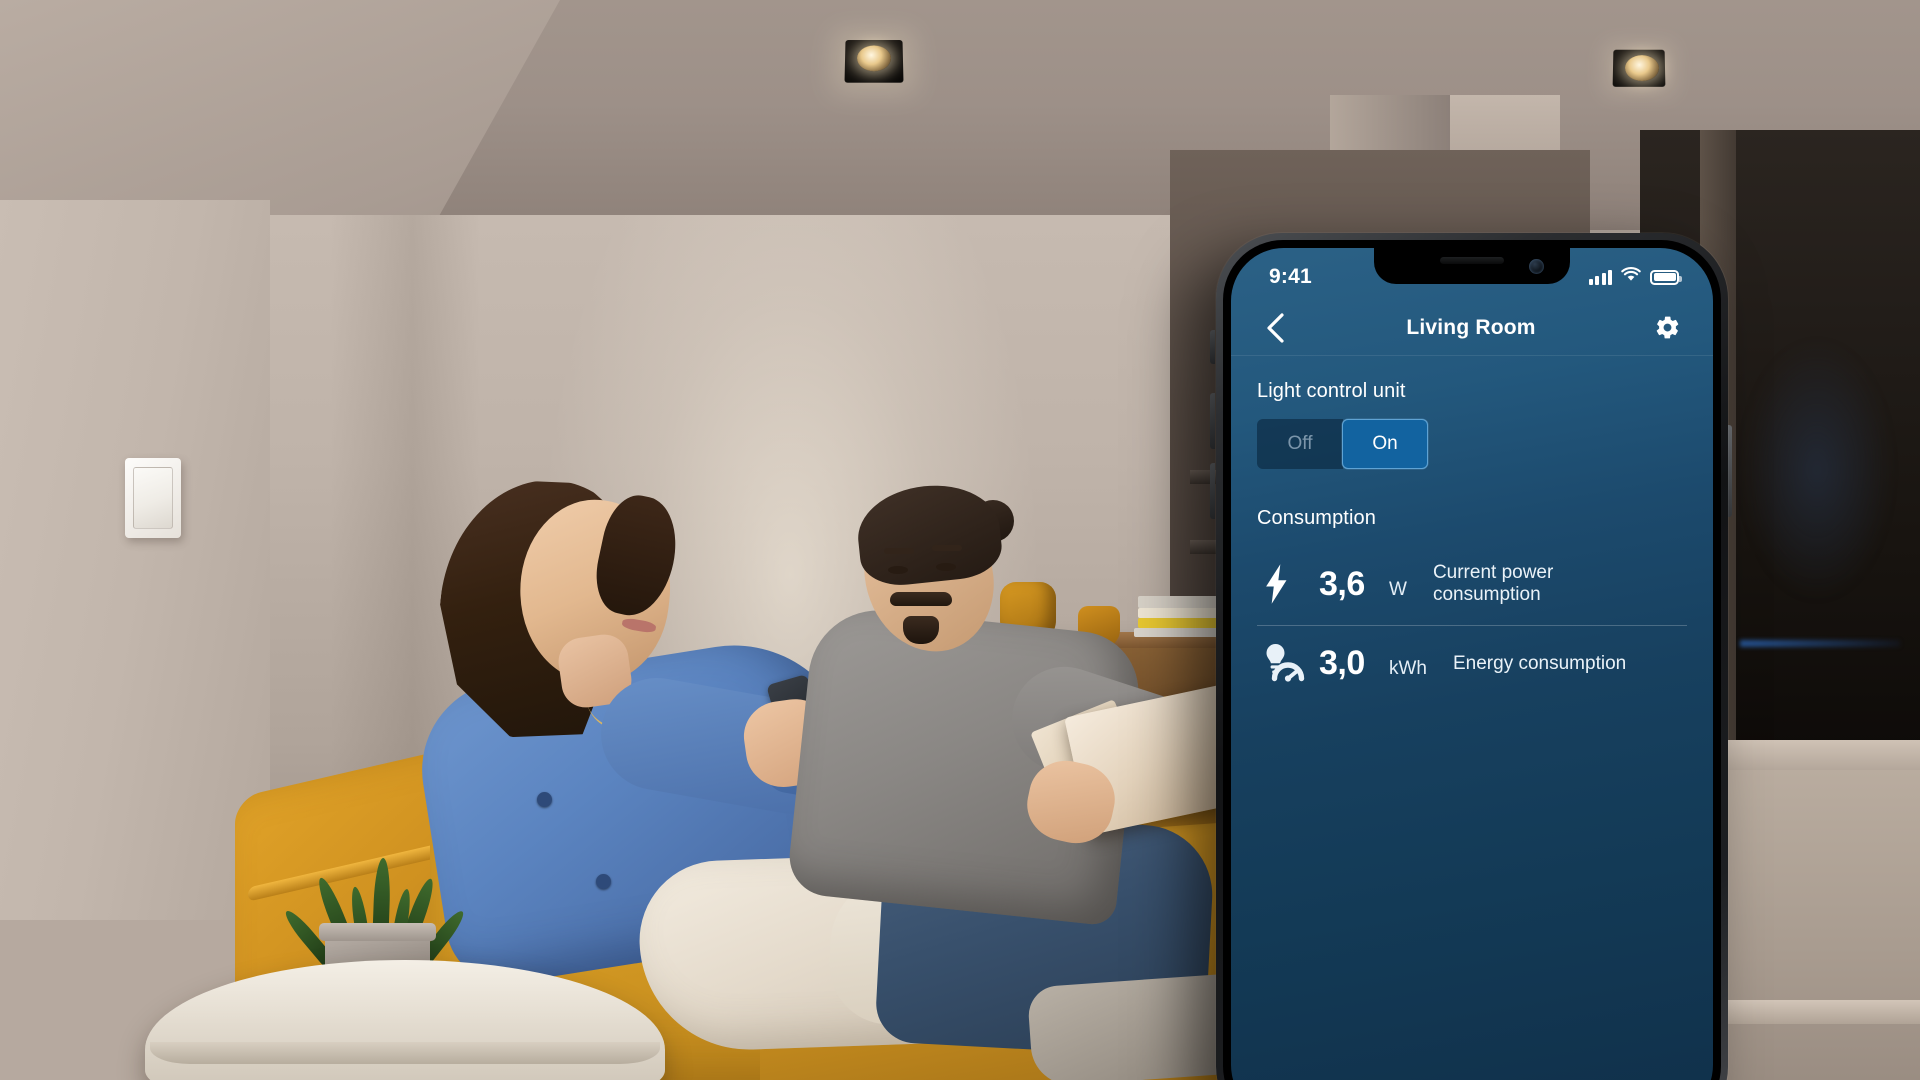  I want to click on bulb-gauge-icon, so click(1290, 664).